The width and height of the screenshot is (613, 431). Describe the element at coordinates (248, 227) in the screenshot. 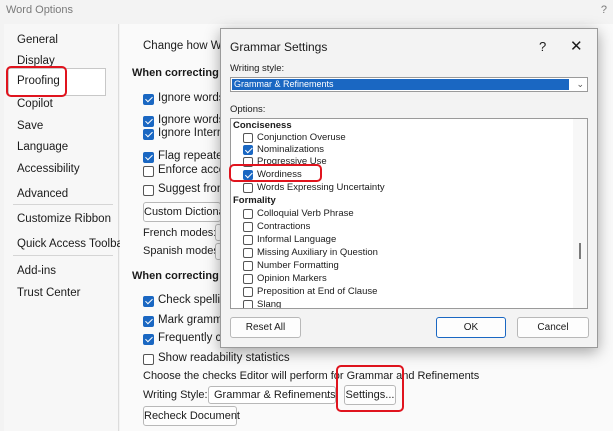

I see `contractions-checkbox` at that location.